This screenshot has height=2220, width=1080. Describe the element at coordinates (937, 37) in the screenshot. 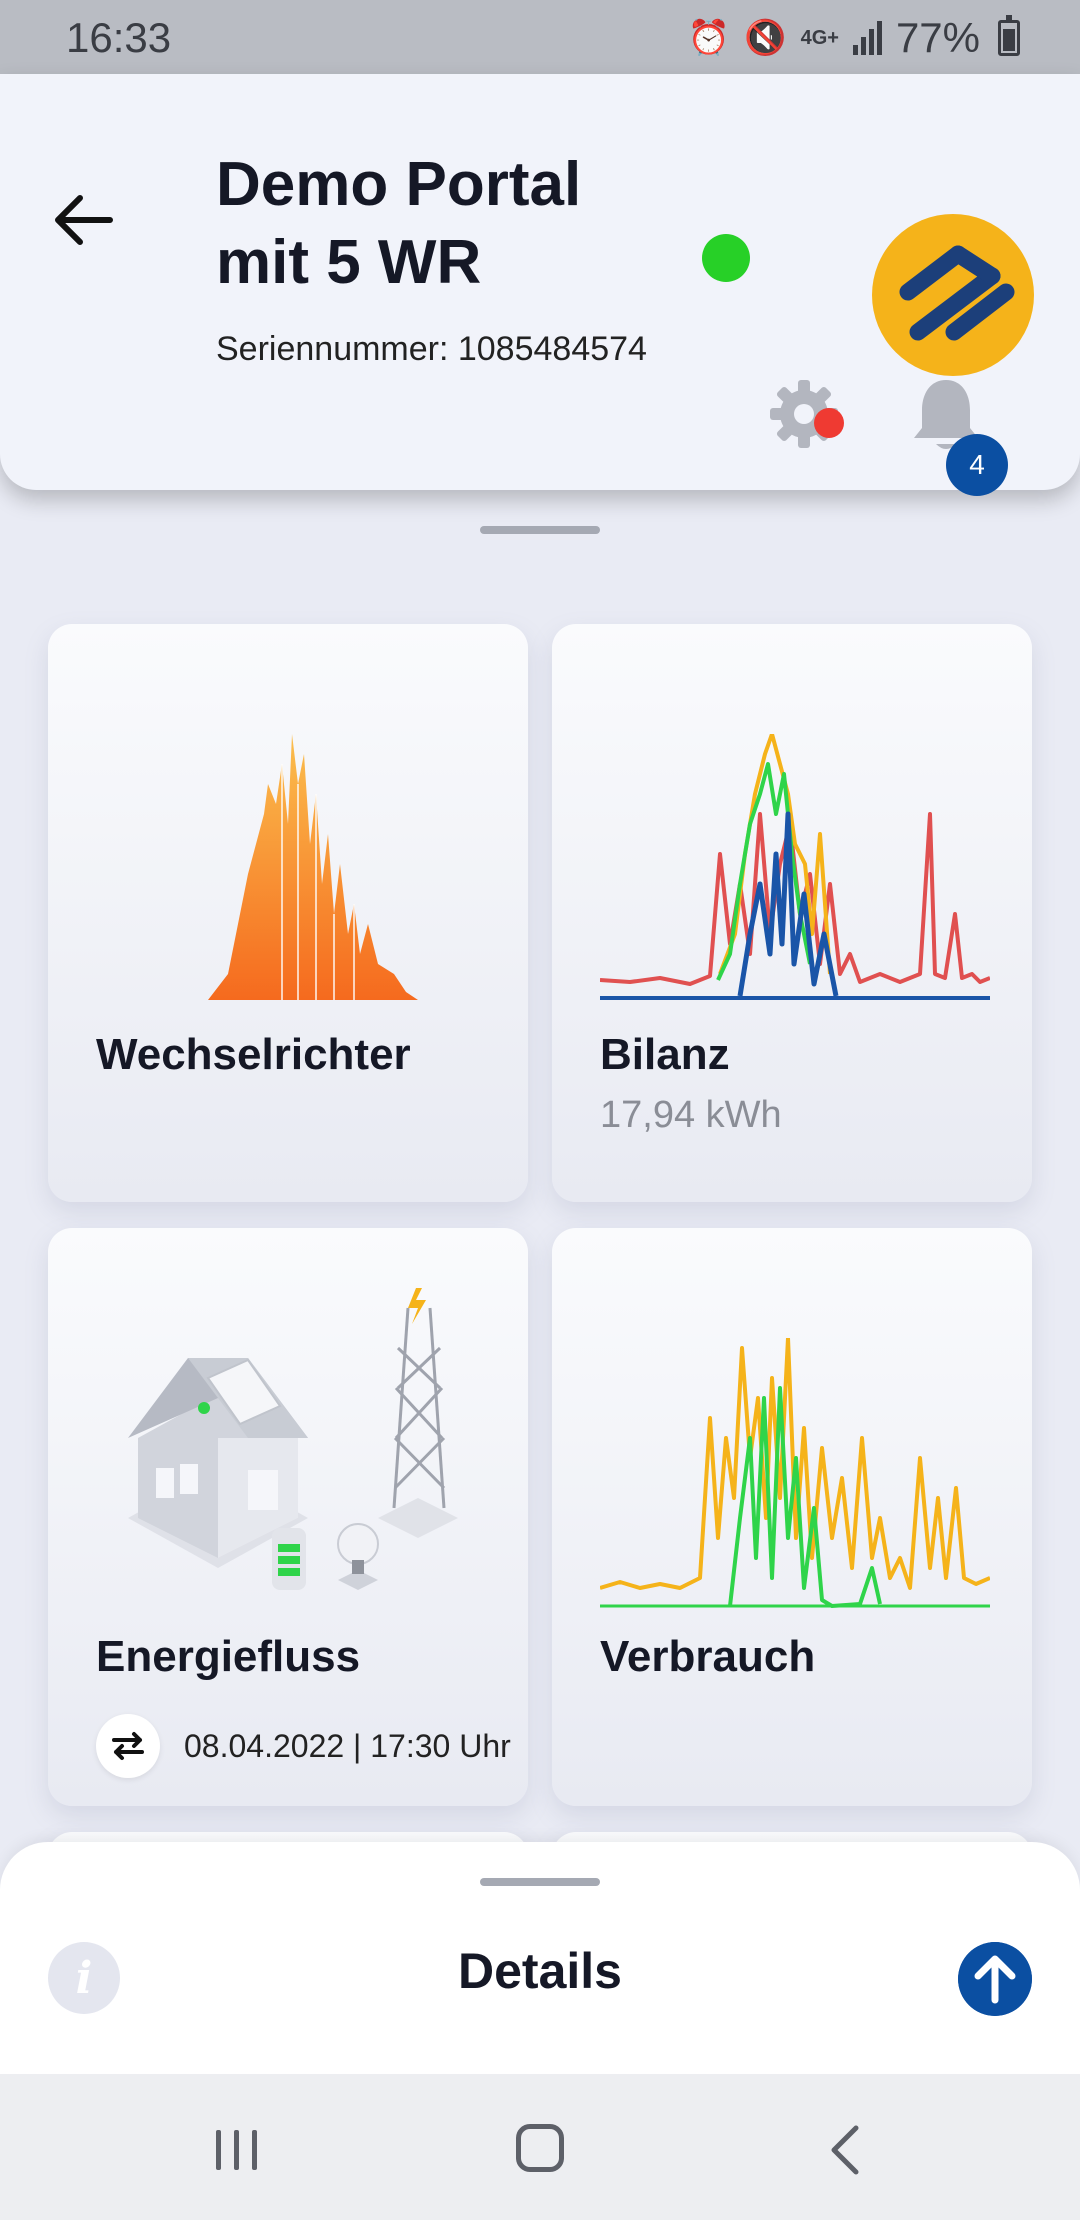

I see `battery-percent: 77%` at that location.